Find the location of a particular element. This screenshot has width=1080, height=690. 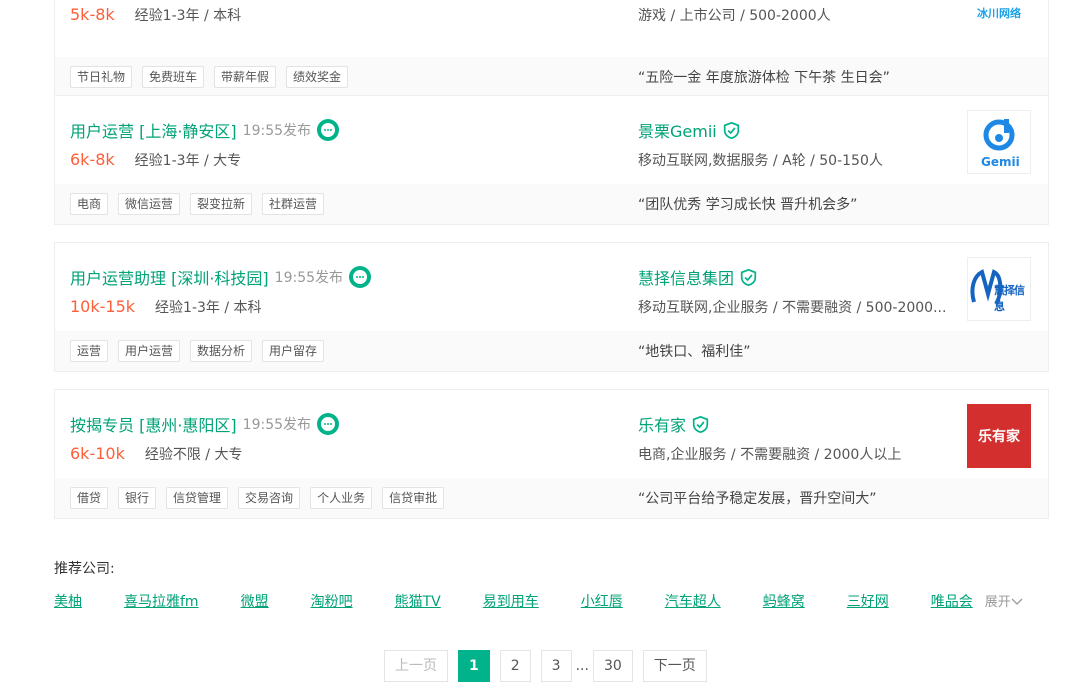

prev-page-button: 上一页 is located at coordinates (416, 666).